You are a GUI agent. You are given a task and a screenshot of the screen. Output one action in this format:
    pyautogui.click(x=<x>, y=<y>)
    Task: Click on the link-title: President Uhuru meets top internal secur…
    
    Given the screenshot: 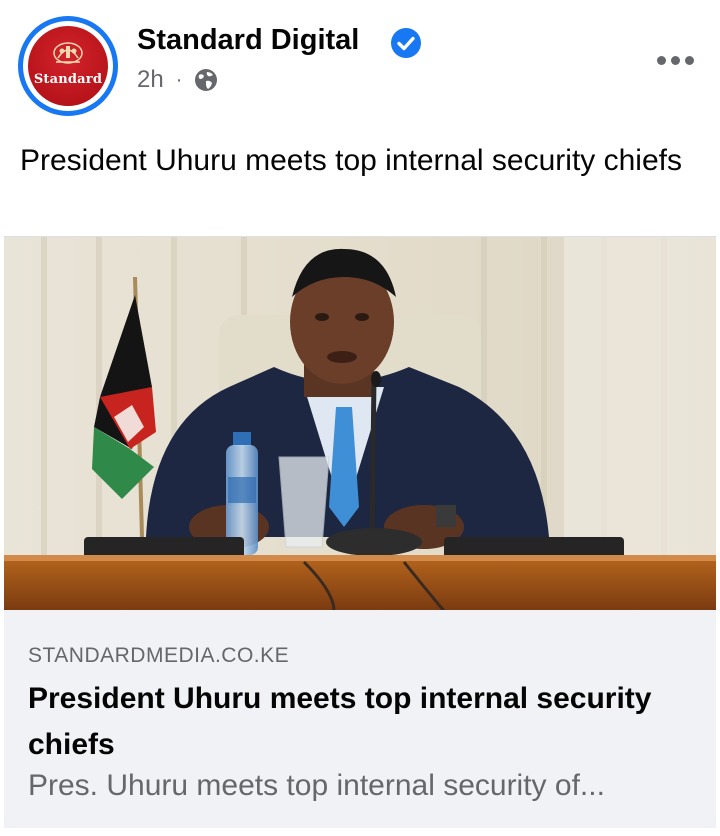 What is the action you would take?
    pyautogui.click(x=363, y=722)
    